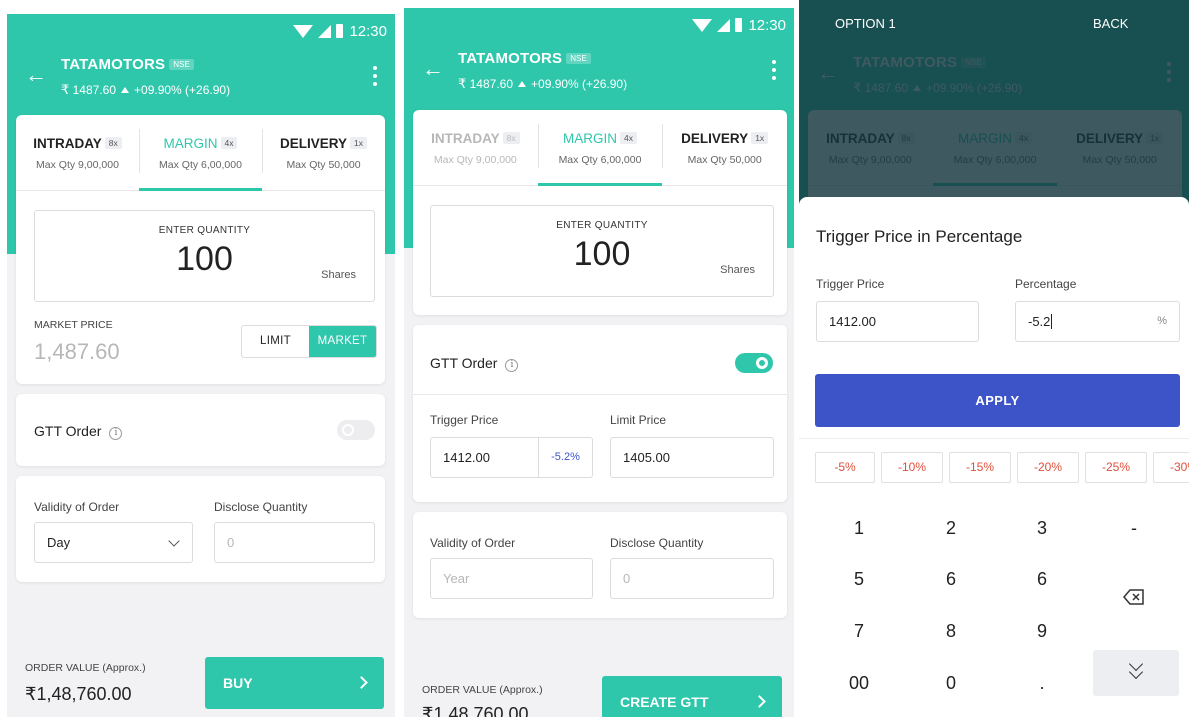 The width and height of the screenshot is (1189, 717). I want to click on chip-minus-20: -20%, so click(1048, 467).